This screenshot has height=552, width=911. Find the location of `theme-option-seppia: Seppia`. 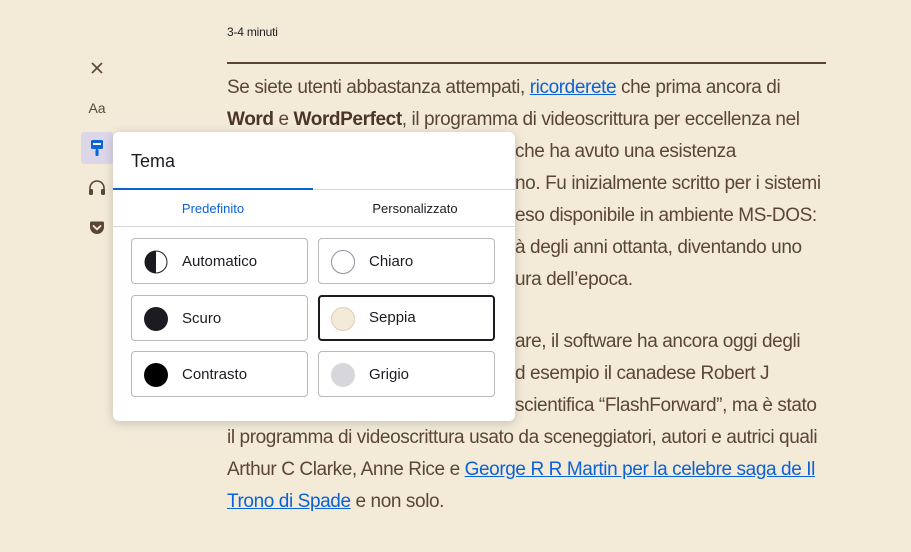

theme-option-seppia: Seppia is located at coordinates (406, 318).